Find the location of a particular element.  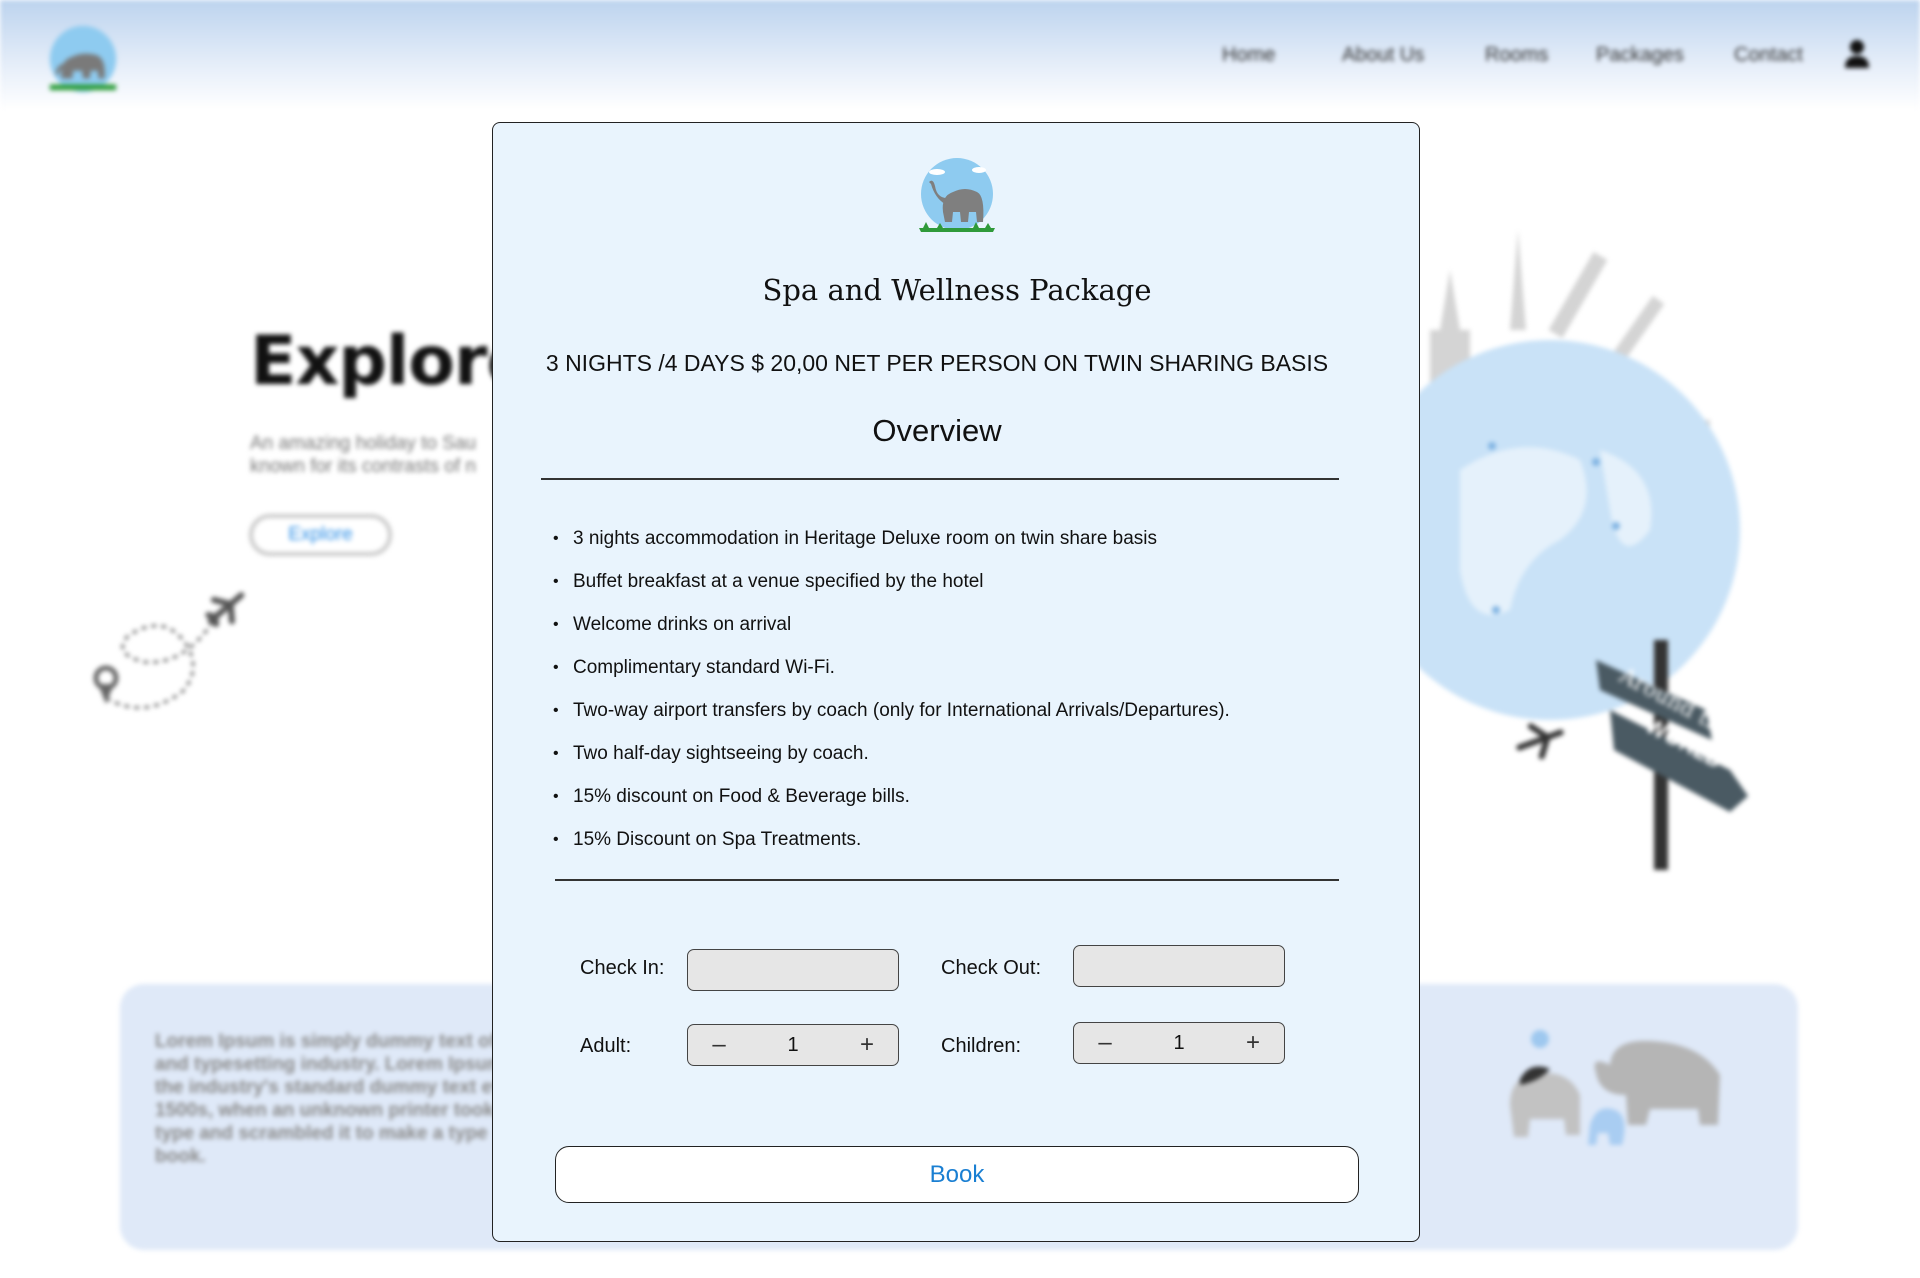

list-item: 15% Discount on Spa Treatments. is located at coordinates (953, 839).